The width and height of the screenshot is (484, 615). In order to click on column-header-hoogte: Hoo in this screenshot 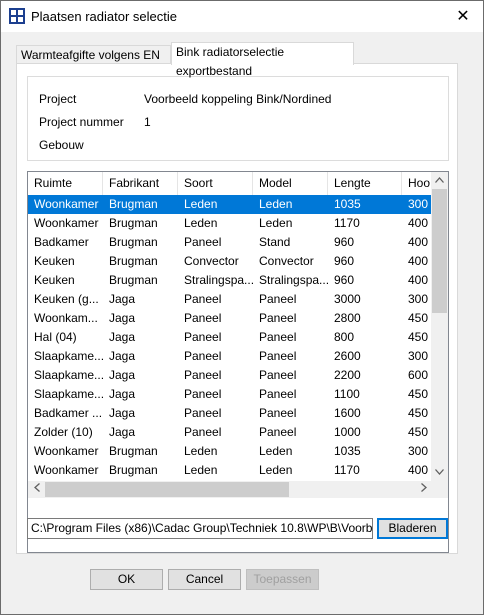, I will do `click(417, 183)`.